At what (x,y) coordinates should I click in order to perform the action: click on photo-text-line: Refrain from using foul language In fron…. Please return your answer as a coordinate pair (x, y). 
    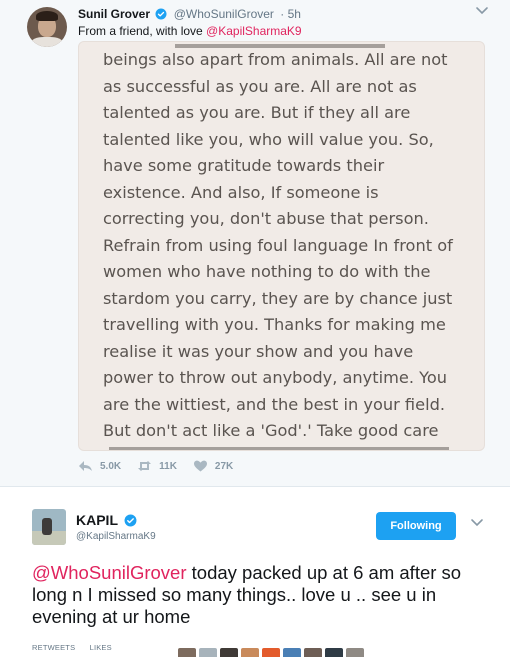
    Looking at the image, I should click on (278, 245).